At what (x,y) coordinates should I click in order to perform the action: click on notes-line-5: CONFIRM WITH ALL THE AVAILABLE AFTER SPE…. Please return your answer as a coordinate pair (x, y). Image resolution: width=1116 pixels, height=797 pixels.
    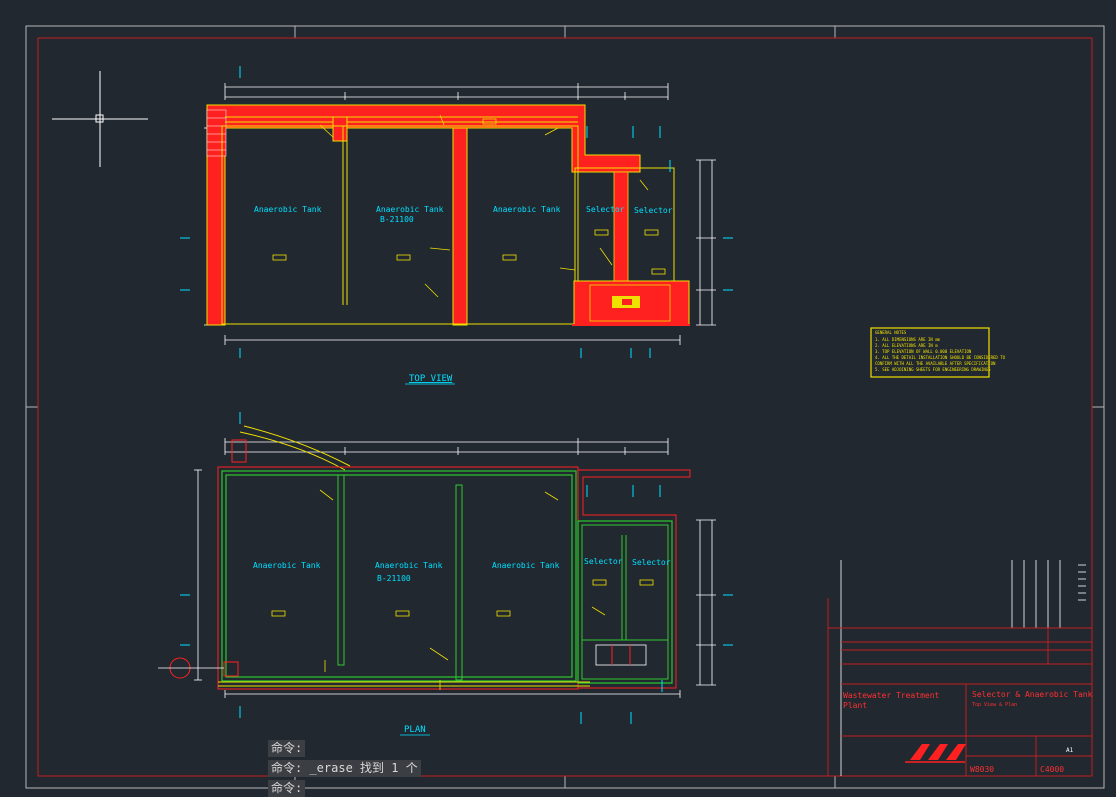
    Looking at the image, I should click on (935, 363).